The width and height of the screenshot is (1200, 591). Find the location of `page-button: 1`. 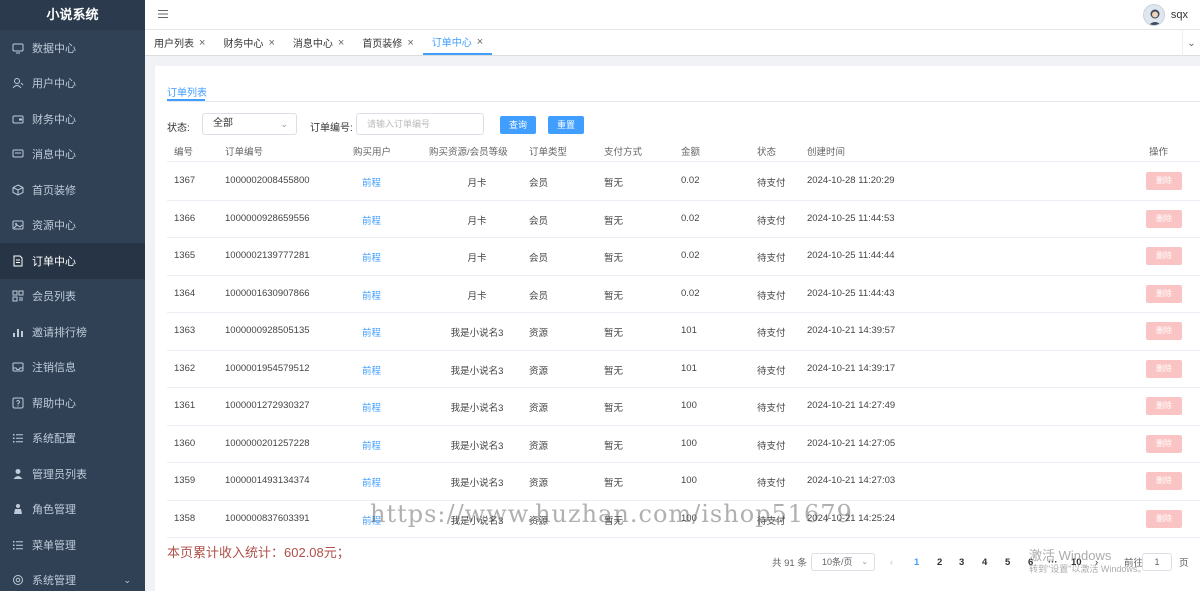

page-button: 1 is located at coordinates (916, 562).